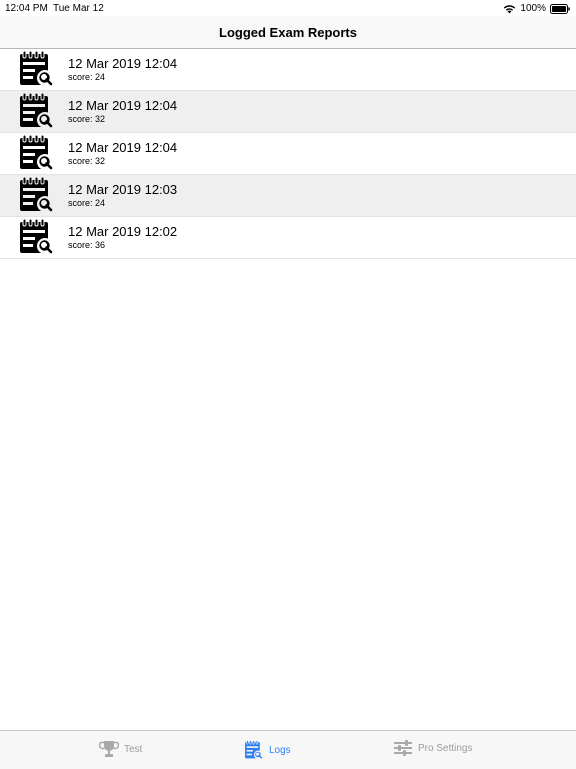 This screenshot has height=769, width=576. I want to click on list-item: 12 Mar 2019 12:02 score: 36, so click(288, 238).